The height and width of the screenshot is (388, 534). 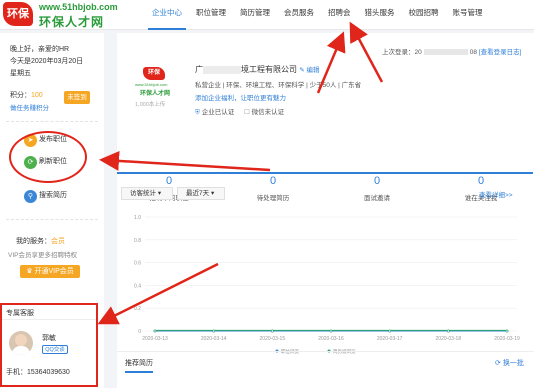 I want to click on x-tick-label: 2020-03-17, so click(x=390, y=339).